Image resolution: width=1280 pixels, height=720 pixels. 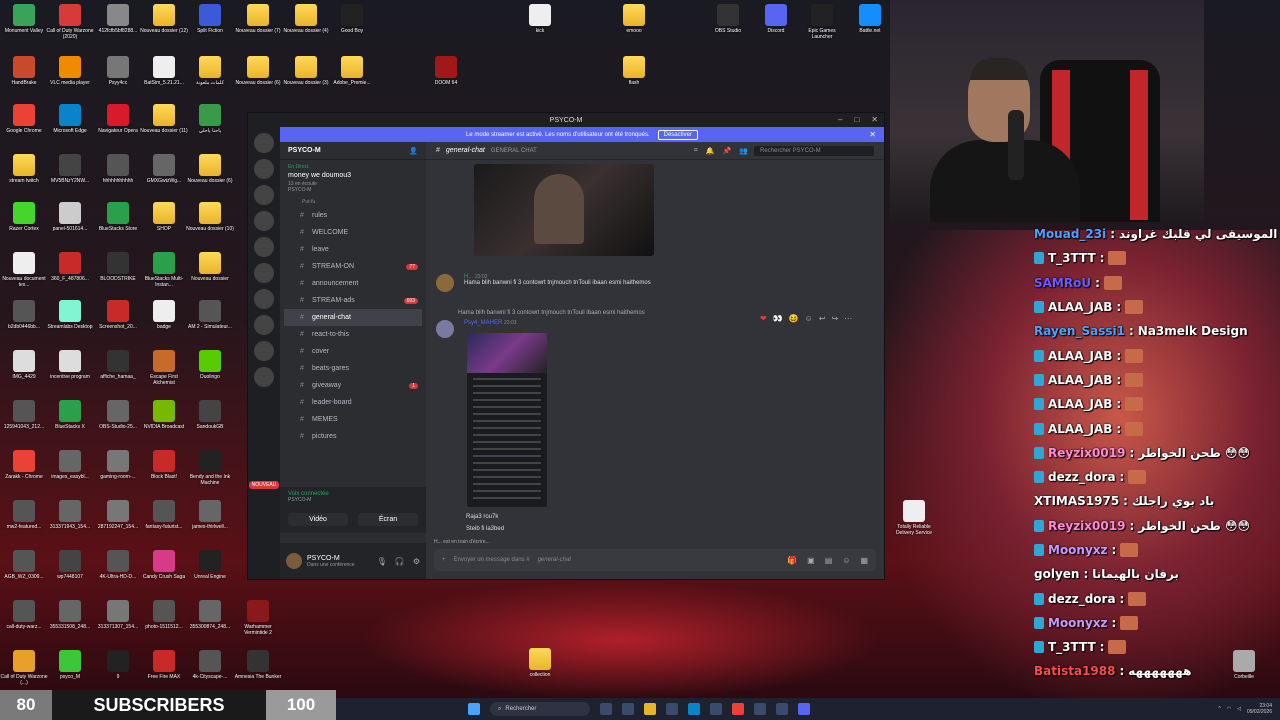 I want to click on eyes-reaction-icon: 👀, so click(x=778, y=318).